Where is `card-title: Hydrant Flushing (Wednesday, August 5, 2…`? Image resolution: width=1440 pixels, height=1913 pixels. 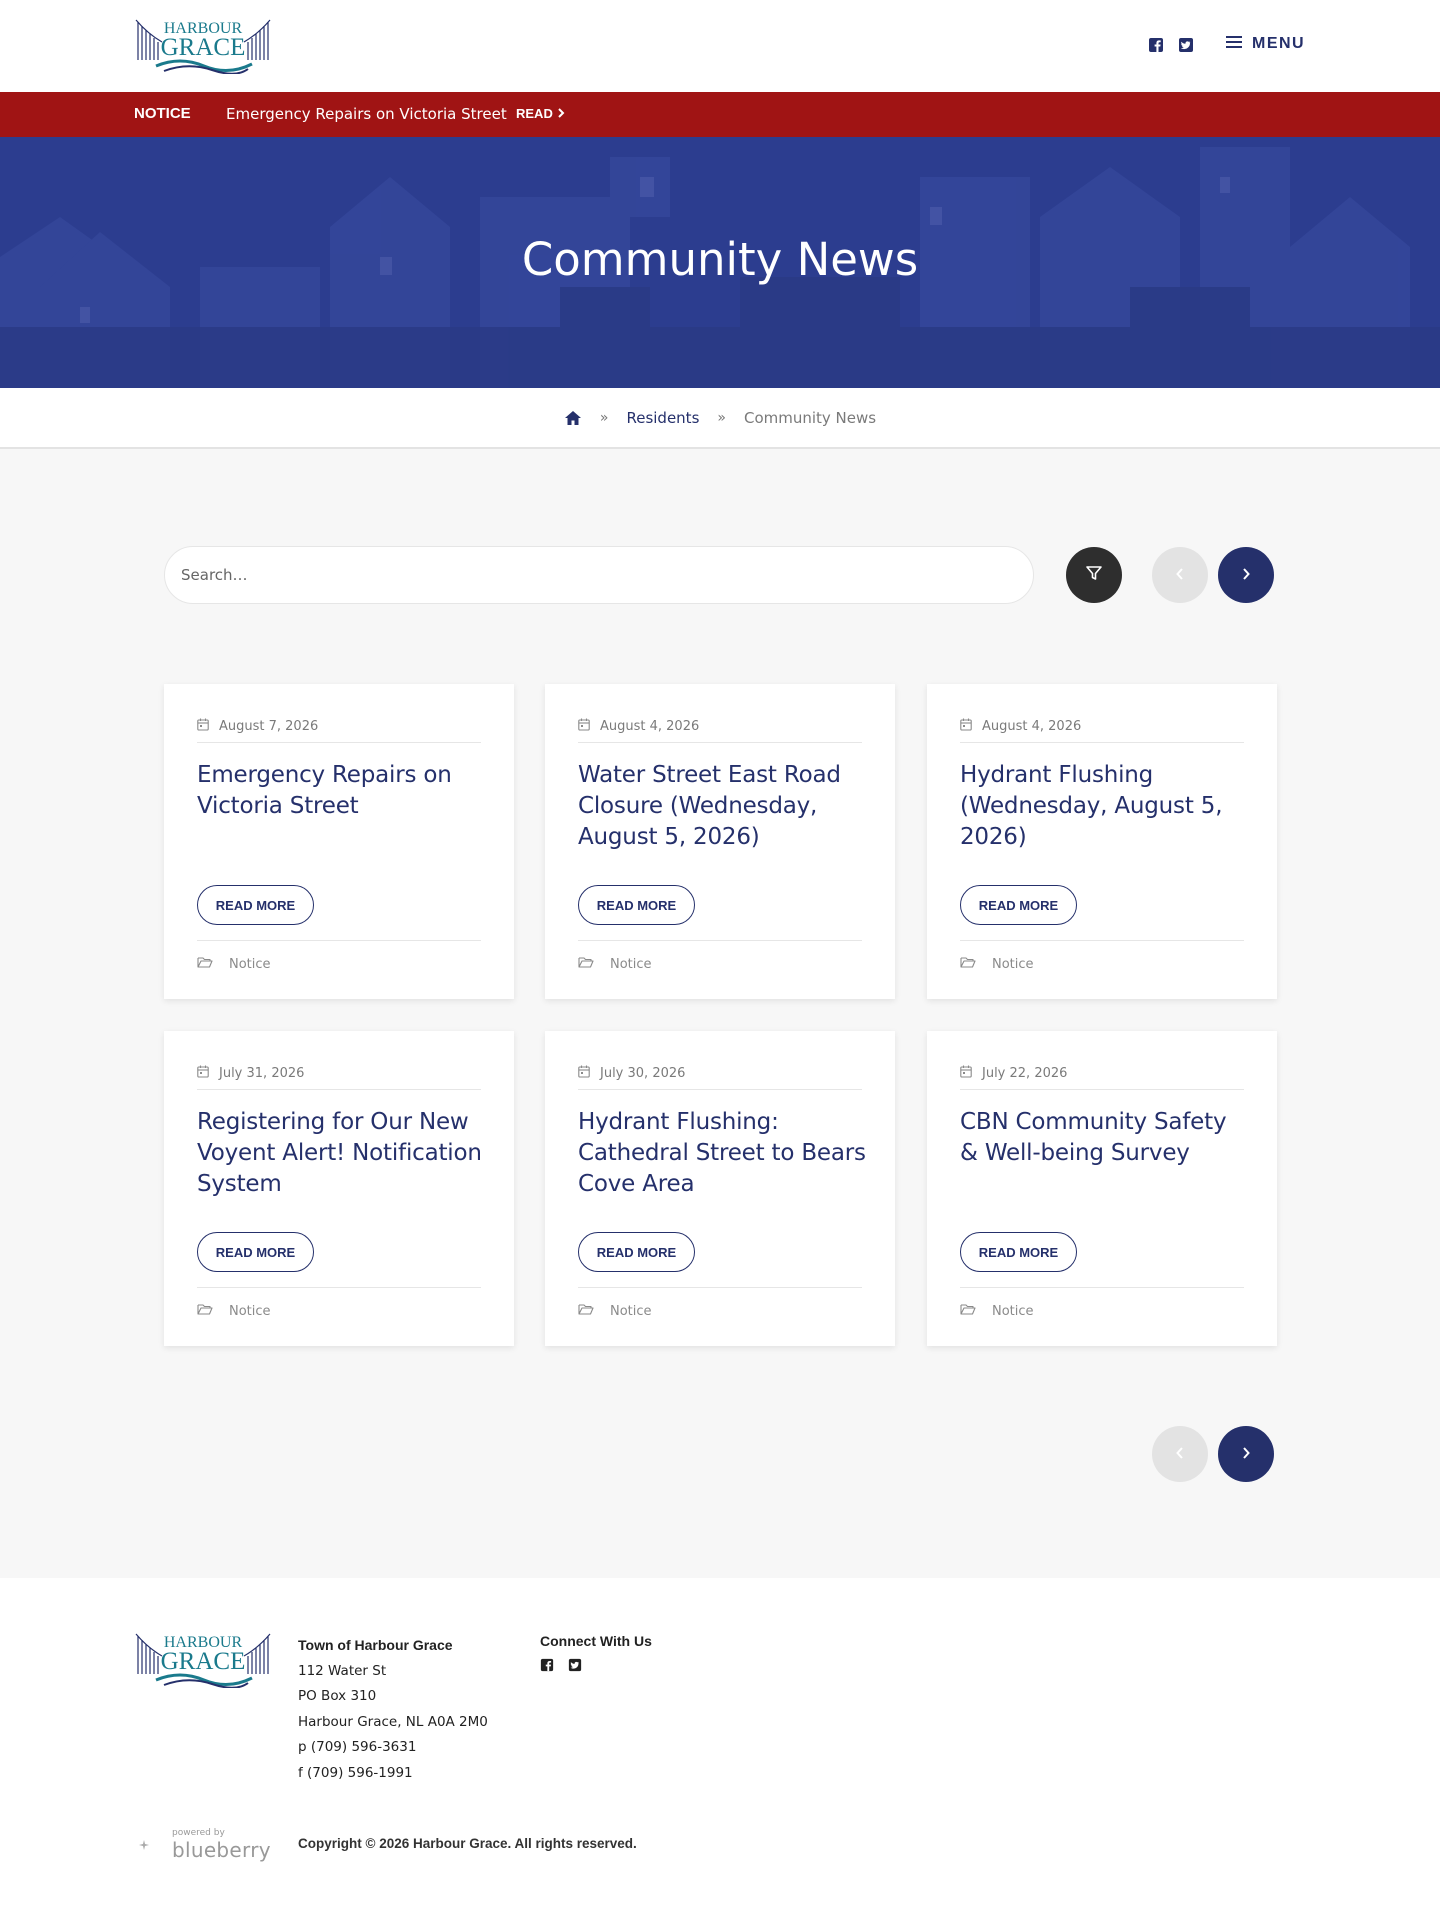
card-title: Hydrant Flushing (Wednesday, August 5, 2… is located at coordinates (1105, 806).